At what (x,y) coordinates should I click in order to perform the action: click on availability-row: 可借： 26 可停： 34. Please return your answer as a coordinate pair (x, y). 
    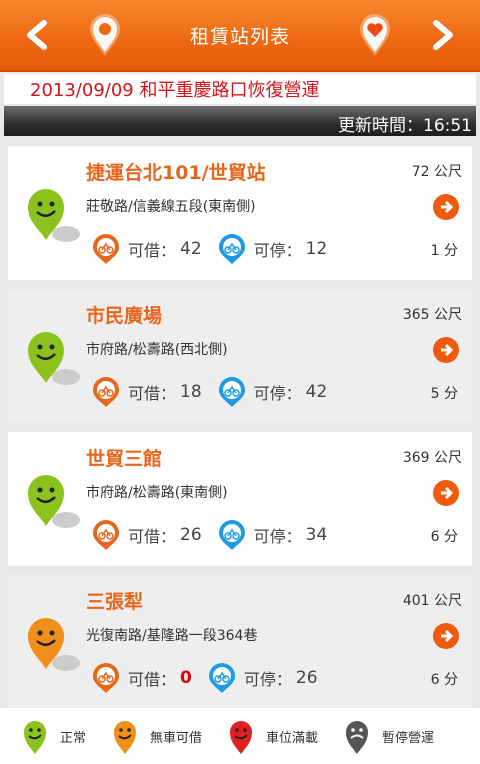
    Looking at the image, I should click on (215, 535).